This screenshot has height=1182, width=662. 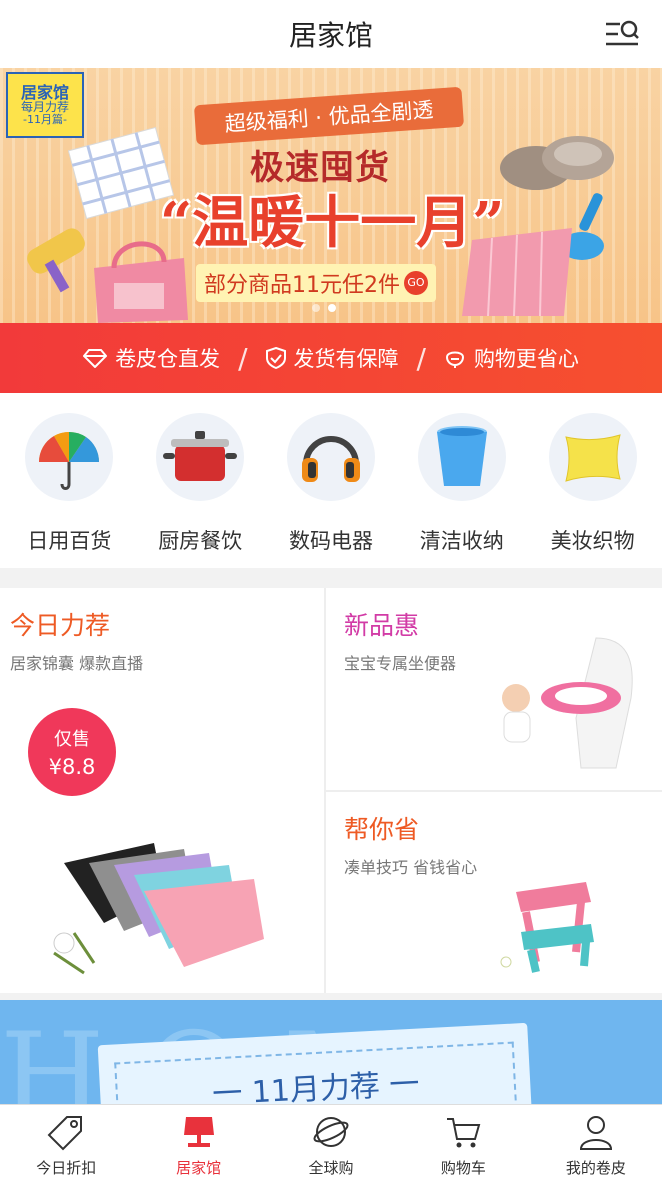 I want to click on headphones-icon, so click(x=330, y=459).